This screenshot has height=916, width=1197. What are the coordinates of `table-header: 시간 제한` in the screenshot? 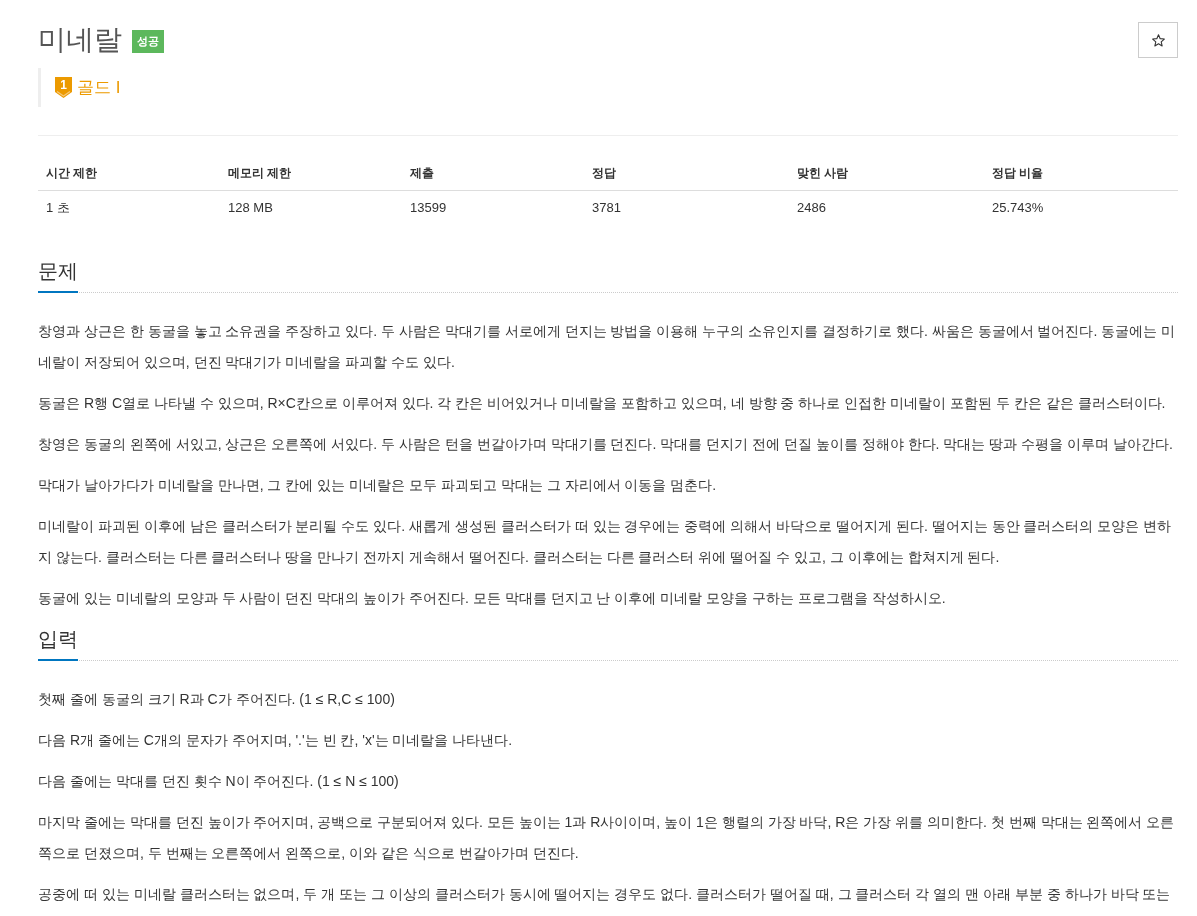 It's located at (72, 173).